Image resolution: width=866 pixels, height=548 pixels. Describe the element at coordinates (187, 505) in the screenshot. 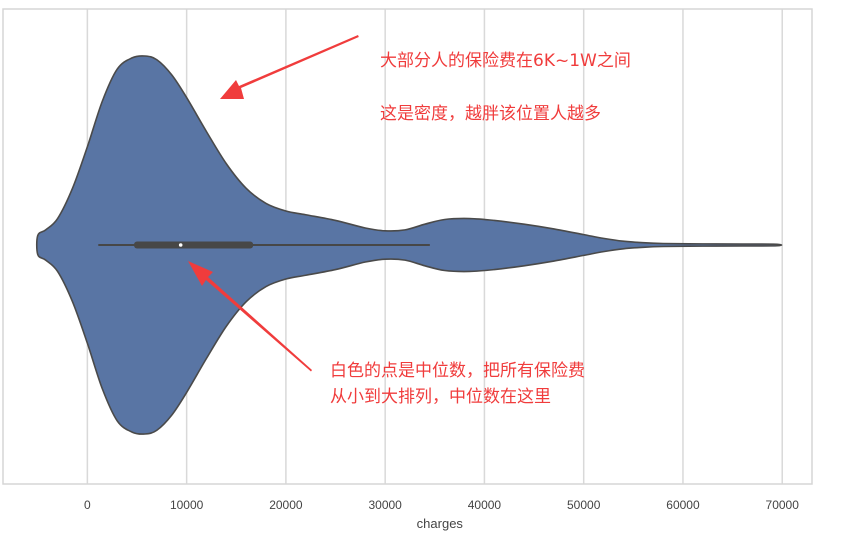

I see `x-tick-label: 10000` at that location.